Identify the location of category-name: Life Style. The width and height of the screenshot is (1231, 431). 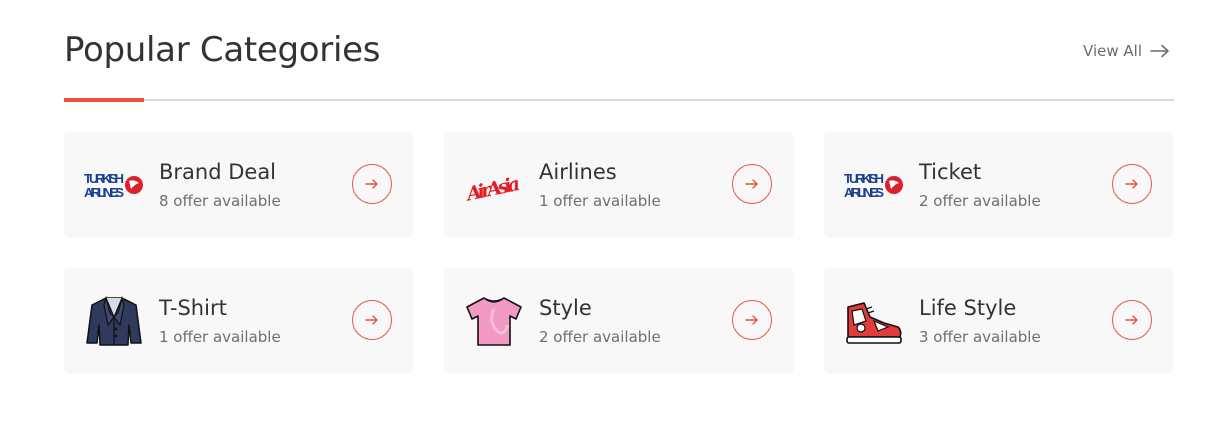
(968, 308).